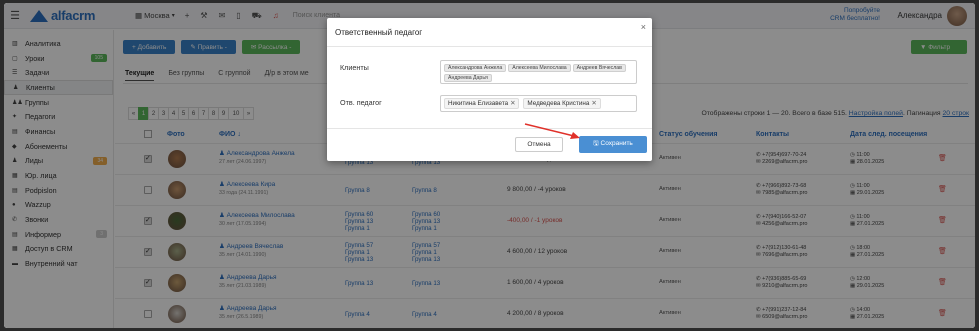  What do you see at coordinates (468, 78) in the screenshot?
I see `client-chip: Андреева Дарья` at bounding box center [468, 78].